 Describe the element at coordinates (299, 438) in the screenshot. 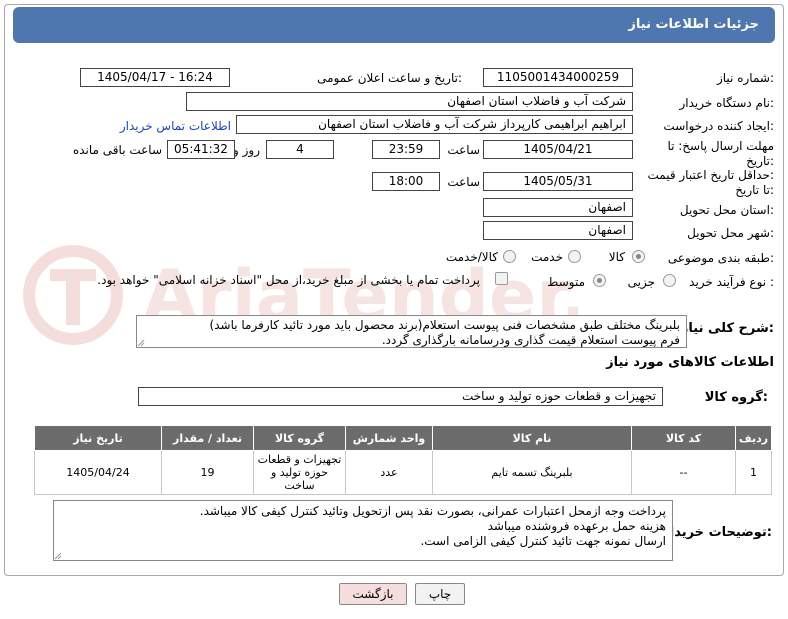

I see `col-group: گروه کالا` at that location.